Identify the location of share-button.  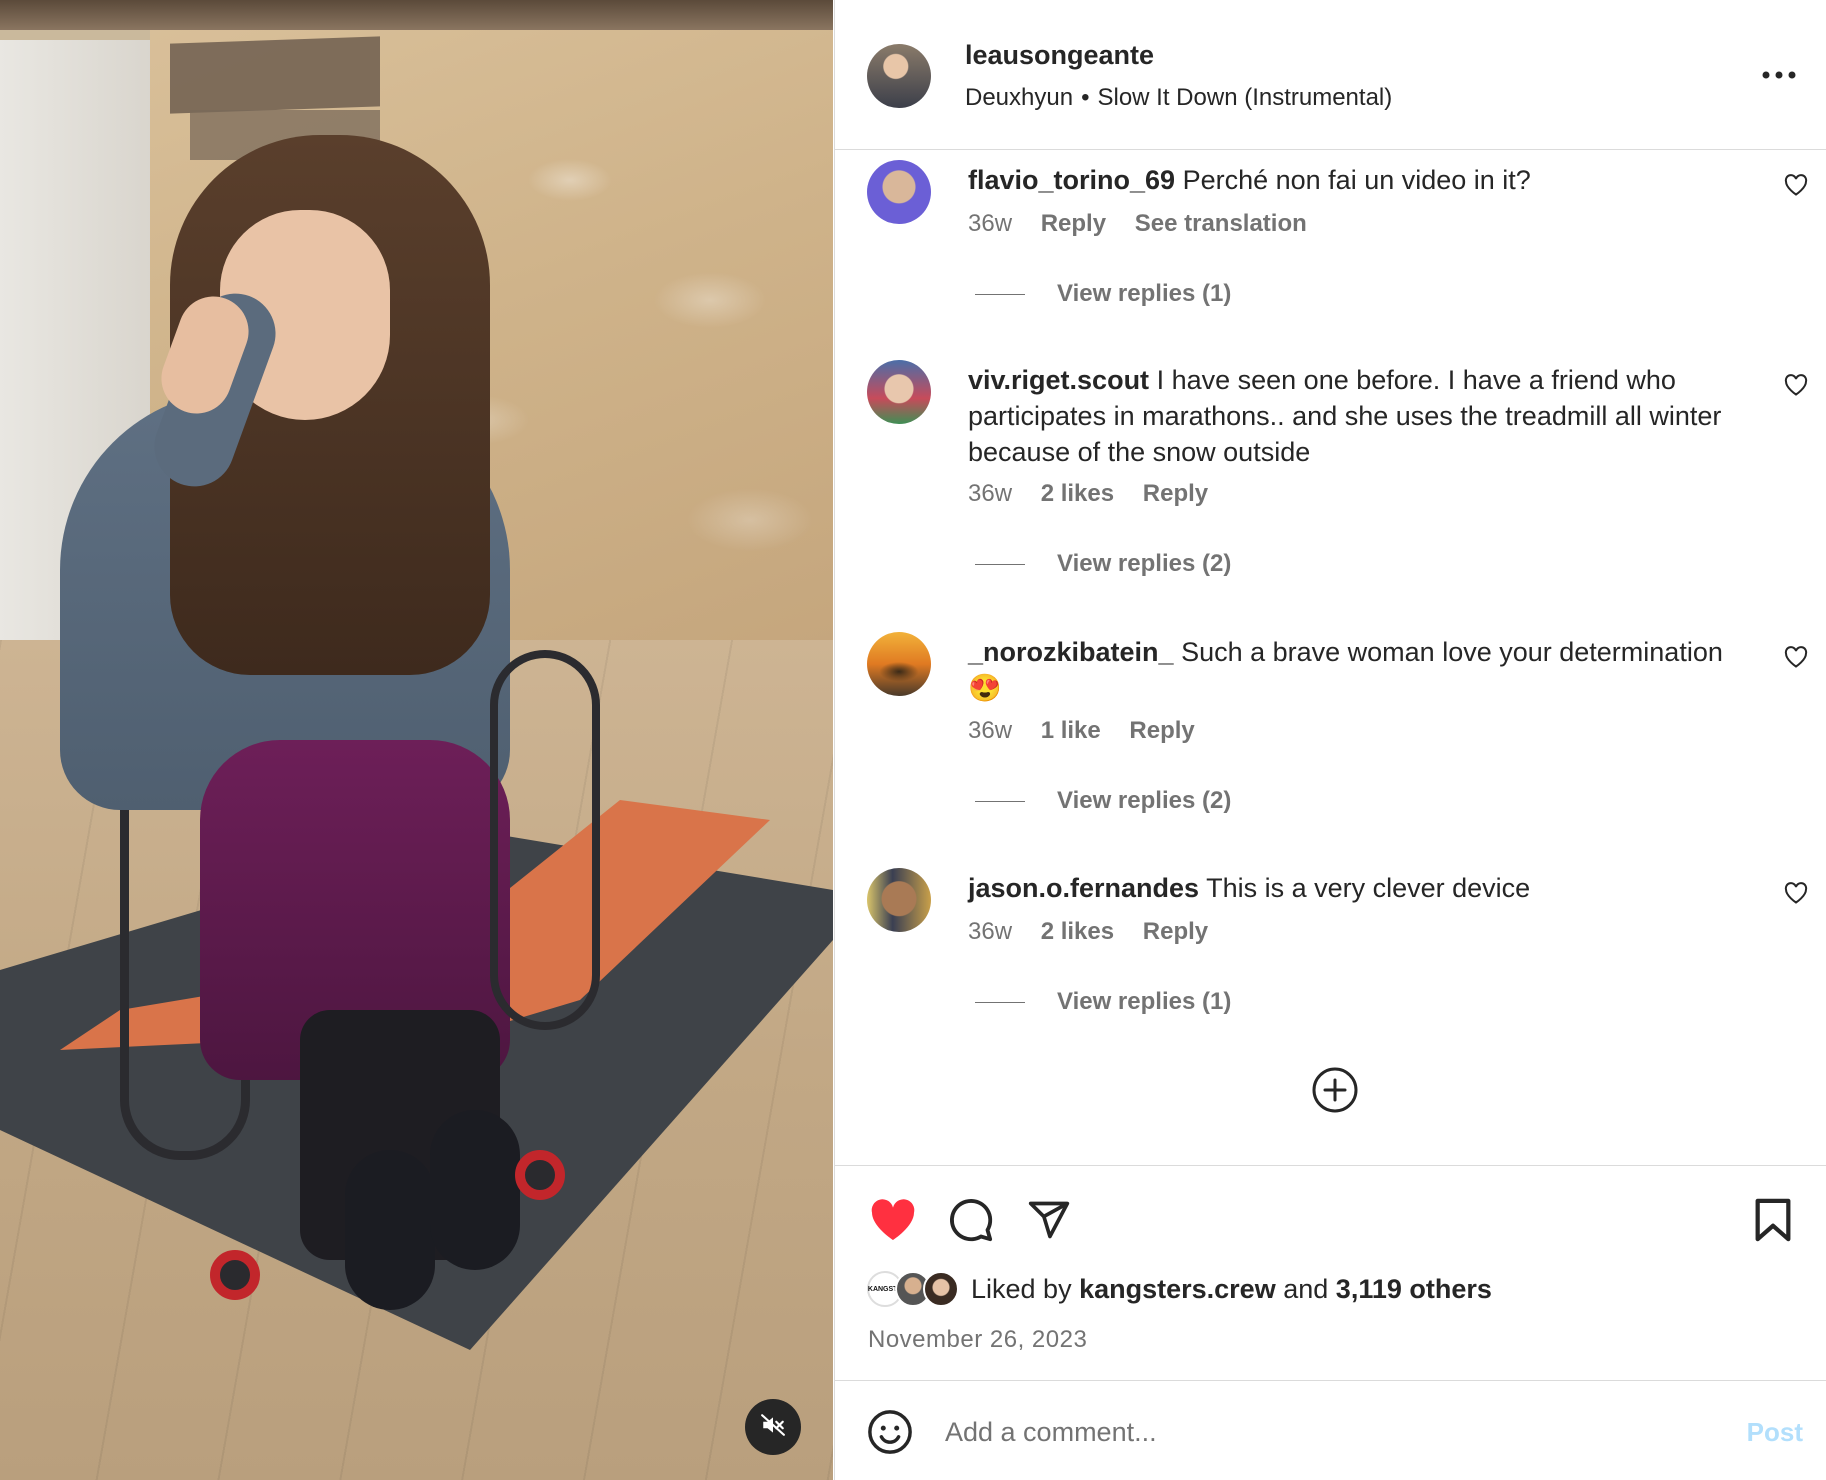
(1049, 1222).